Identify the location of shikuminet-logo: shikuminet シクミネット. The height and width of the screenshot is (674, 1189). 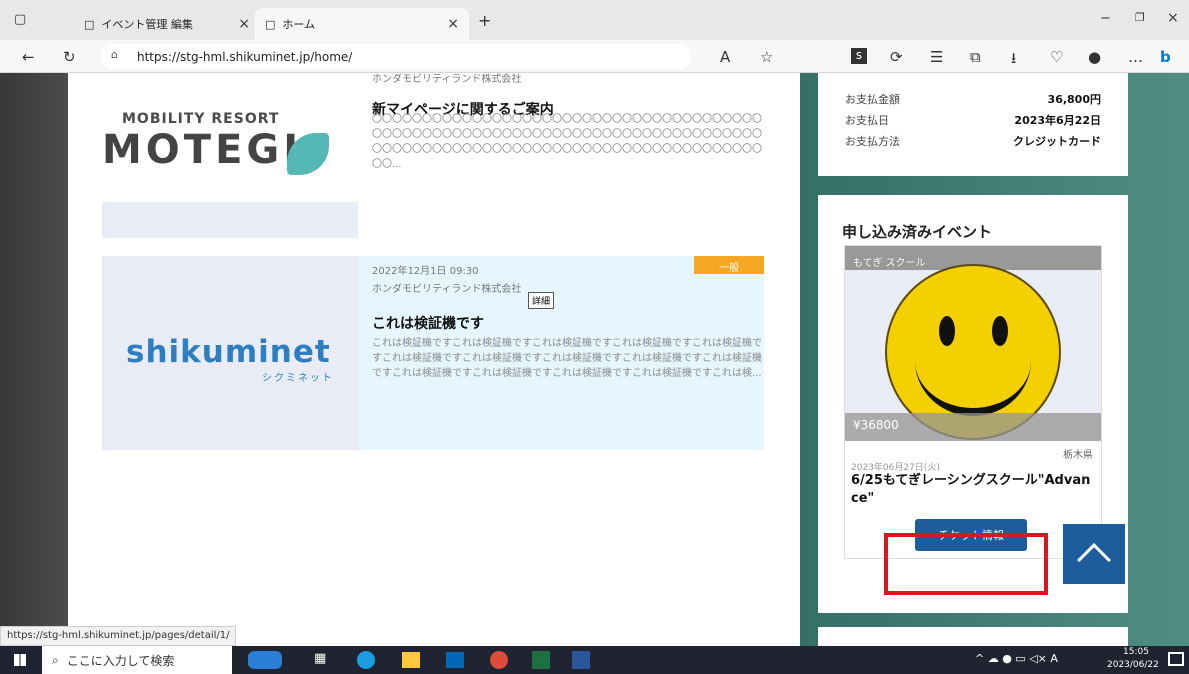
(230, 353).